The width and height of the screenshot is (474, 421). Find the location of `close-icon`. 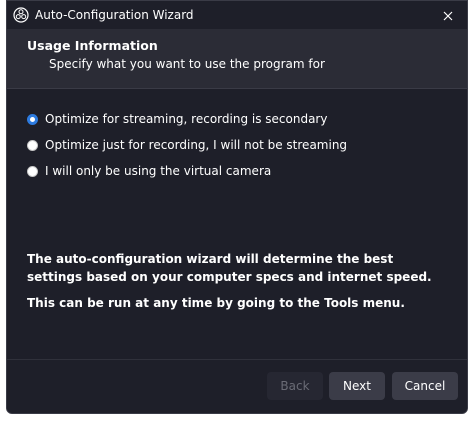

close-icon is located at coordinates (448, 15).